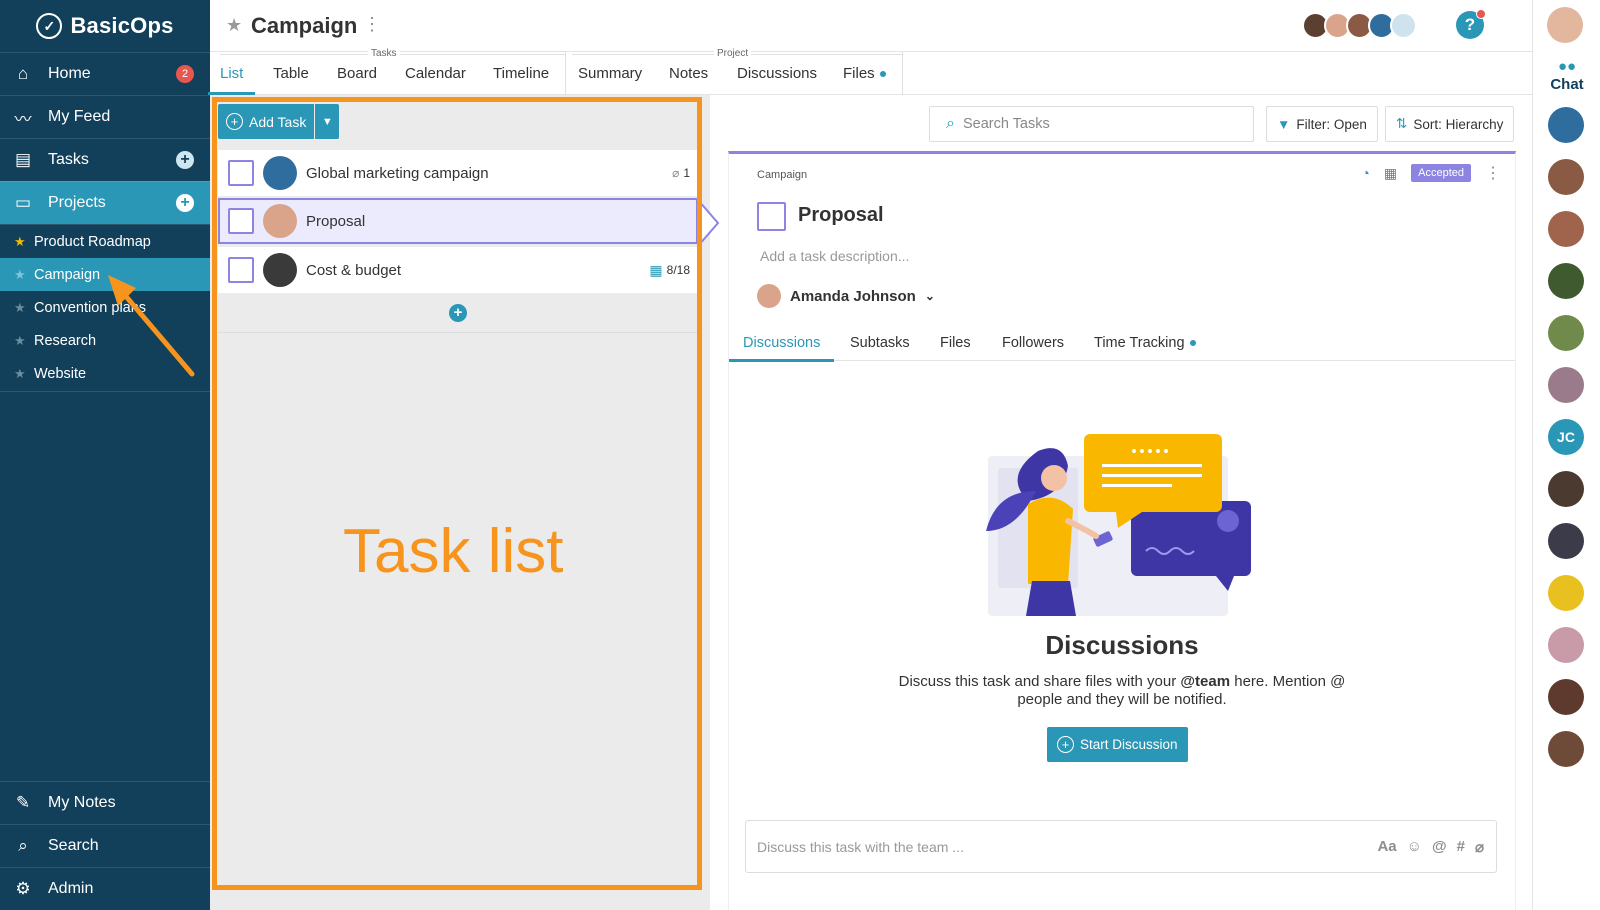  Describe the element at coordinates (105, 307) in the screenshot. I see `project-convention-plans: ★ Convention plans` at that location.